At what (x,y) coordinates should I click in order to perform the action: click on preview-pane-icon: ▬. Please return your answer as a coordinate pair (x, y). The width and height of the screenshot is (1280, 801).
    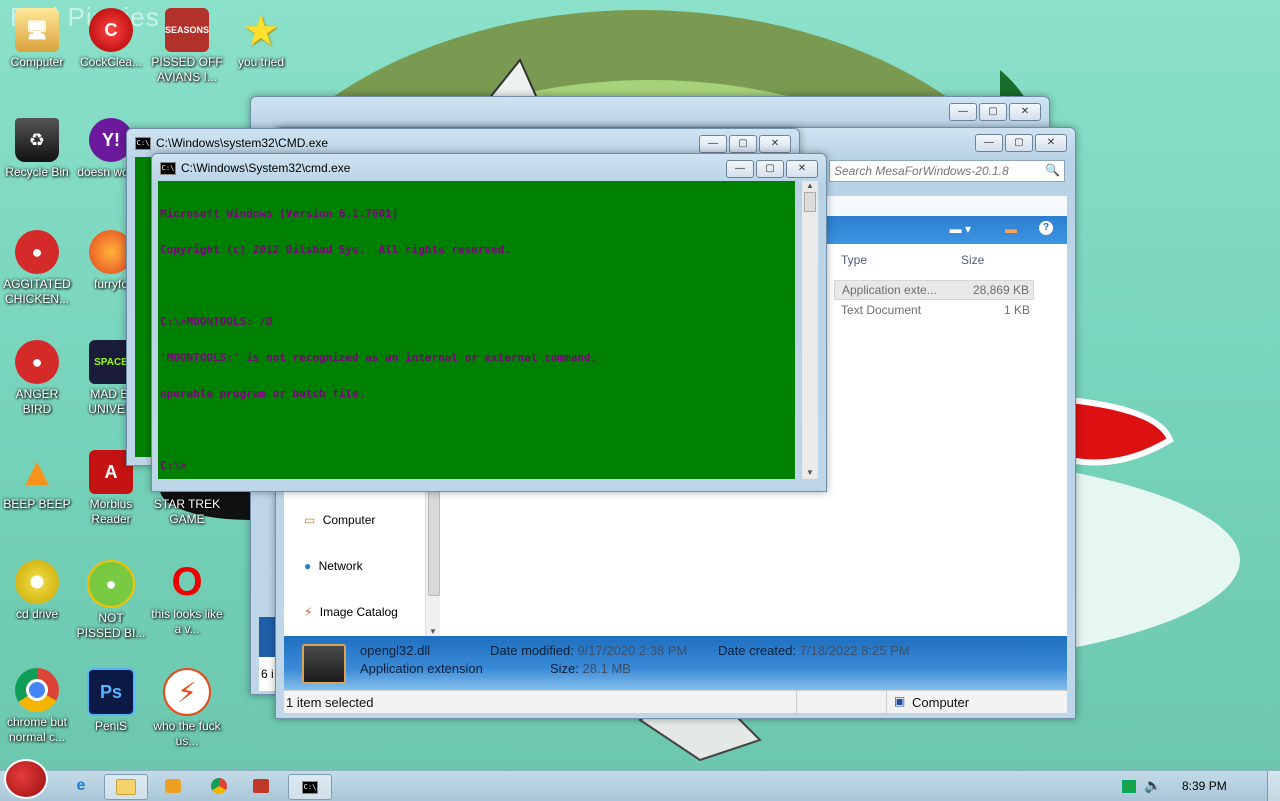
    Looking at the image, I should click on (1011, 229).